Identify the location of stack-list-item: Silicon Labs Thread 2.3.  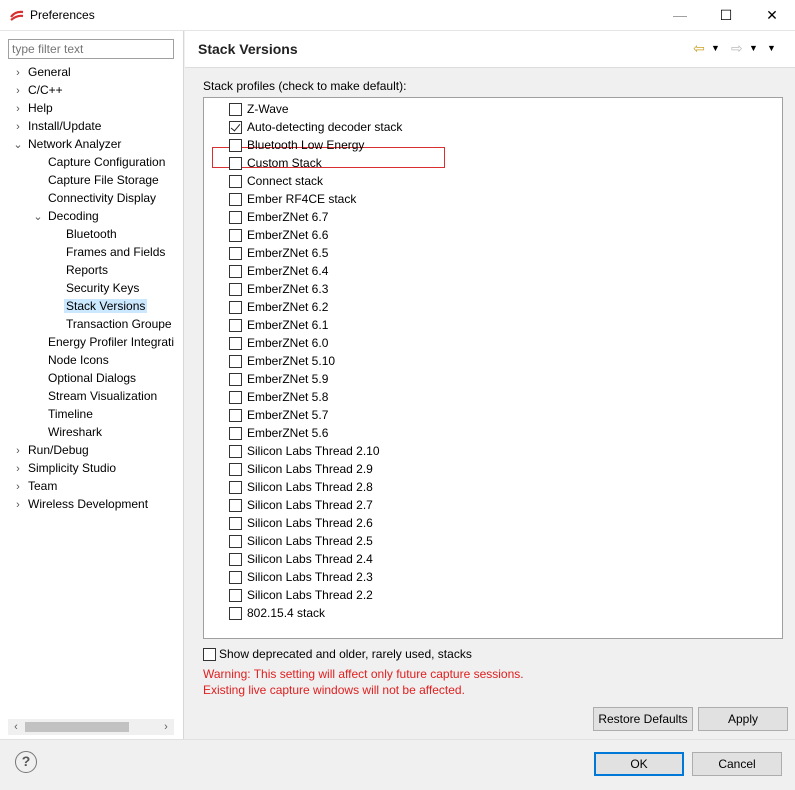
(301, 577).